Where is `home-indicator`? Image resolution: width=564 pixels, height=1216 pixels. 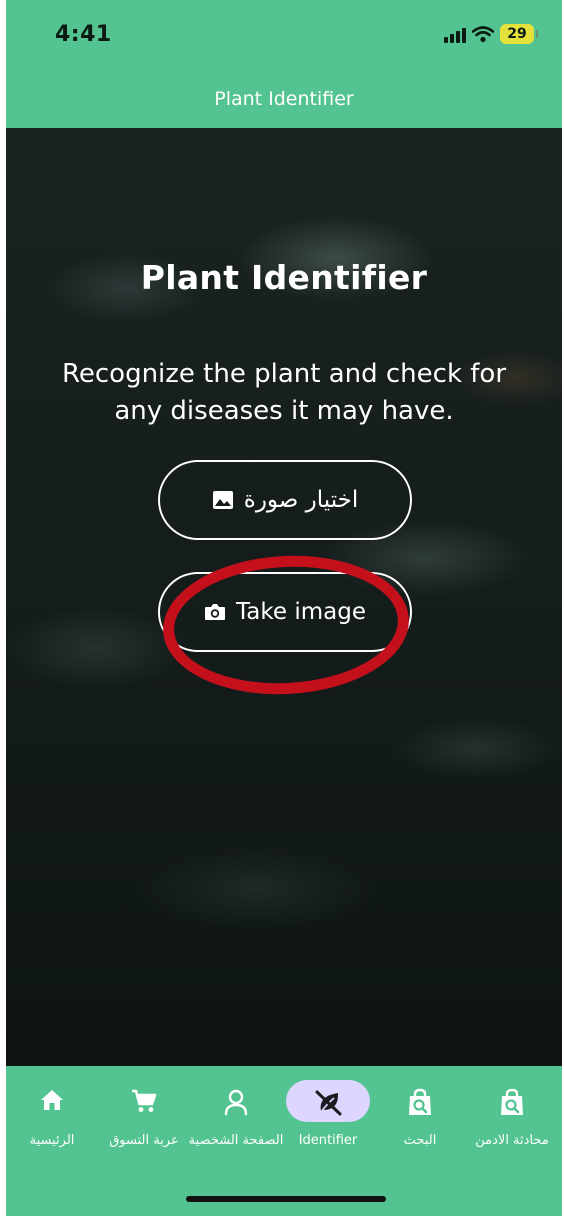 home-indicator is located at coordinates (286, 1199).